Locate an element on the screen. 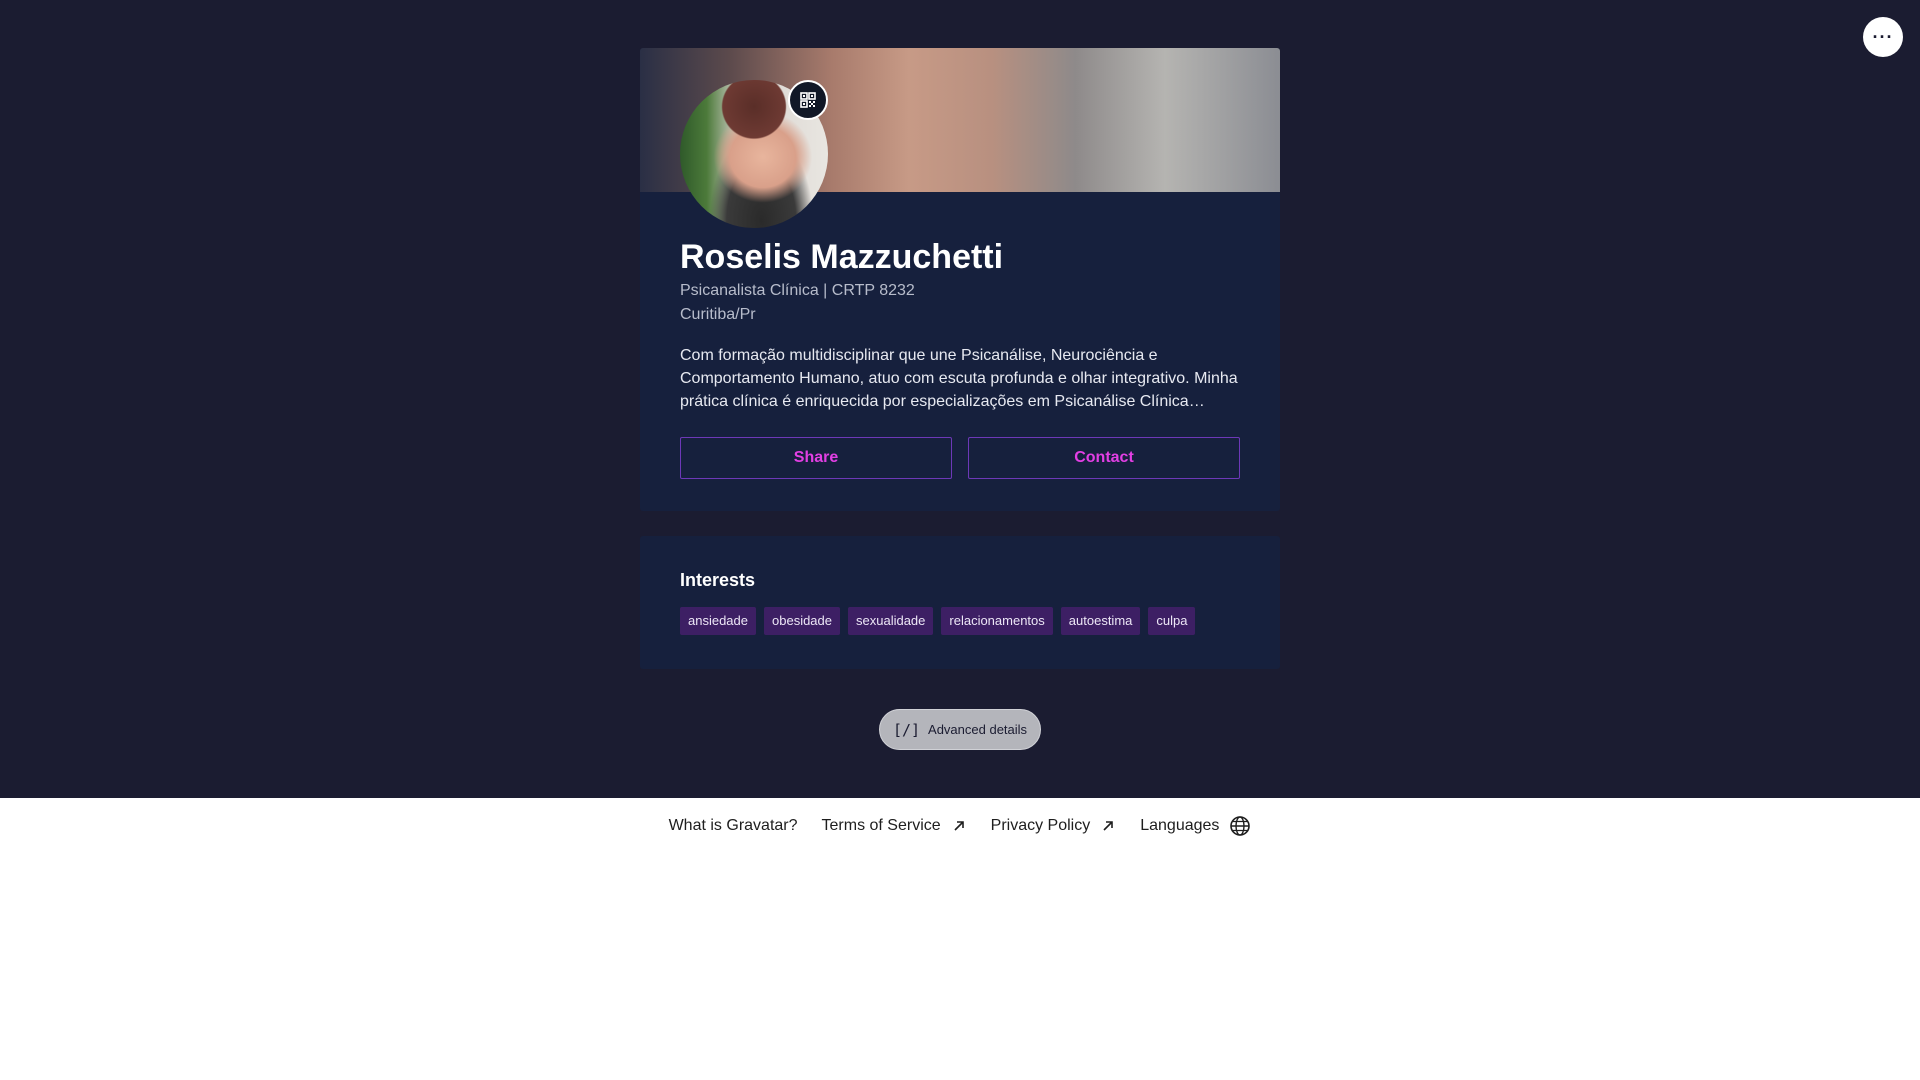 The width and height of the screenshot is (1920, 1080). profile-location: Curitiba/Pr is located at coordinates (718, 314).